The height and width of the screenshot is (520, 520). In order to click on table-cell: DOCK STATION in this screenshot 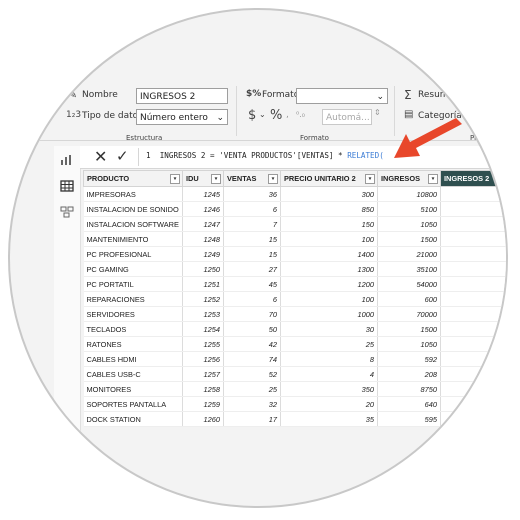, I will do `click(133, 419)`.